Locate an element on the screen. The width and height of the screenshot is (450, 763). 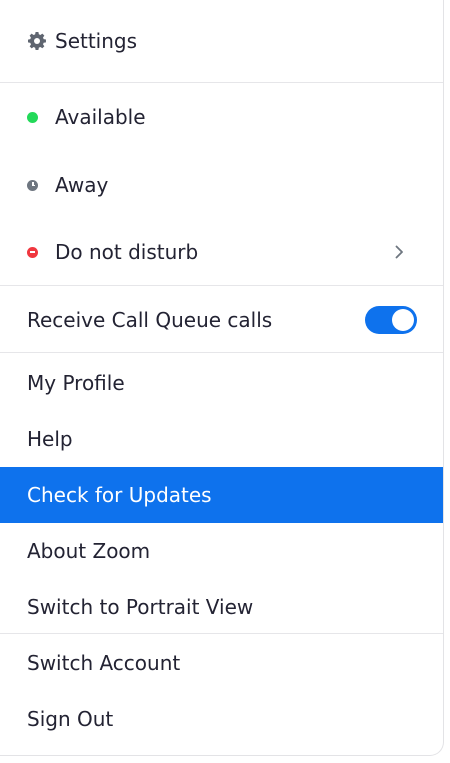
menu-item-check-for-updates: Check for Updates is located at coordinates (221, 495).